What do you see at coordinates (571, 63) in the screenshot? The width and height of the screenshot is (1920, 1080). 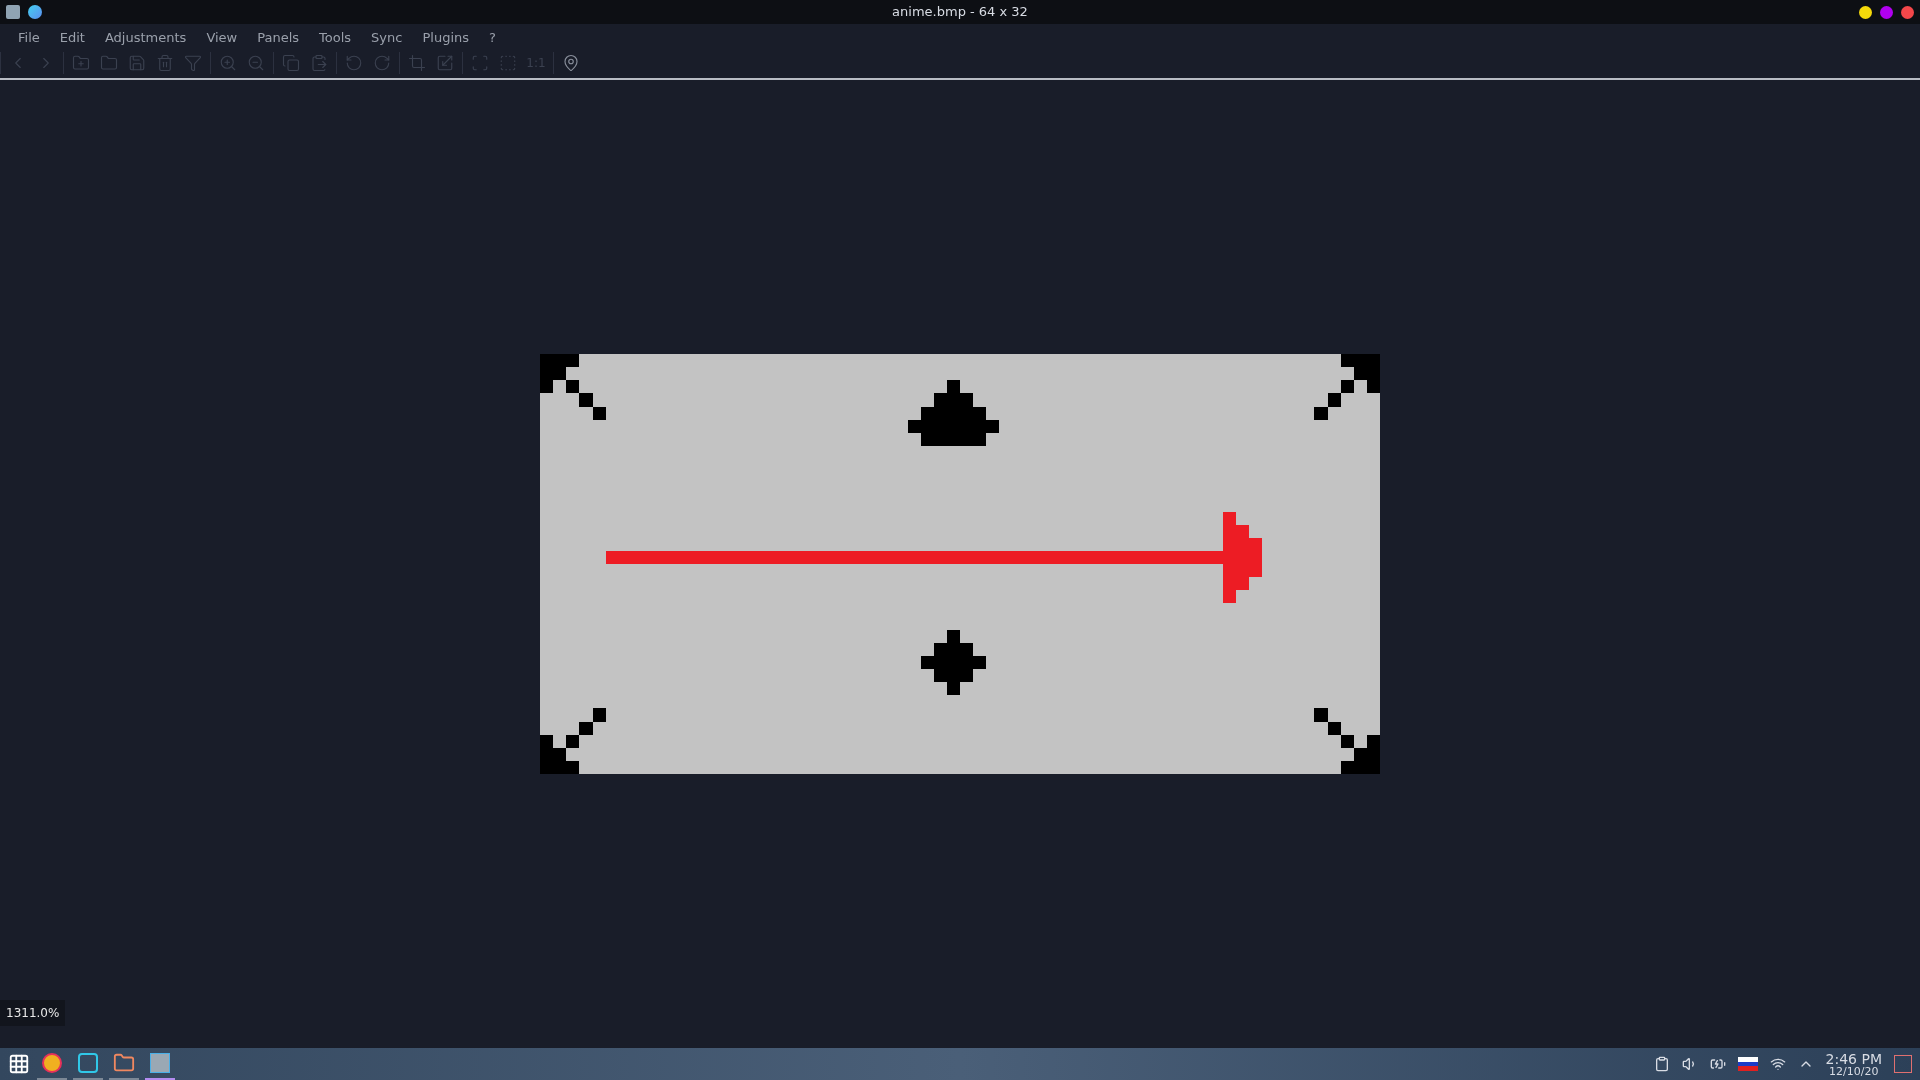 I see `location-pin-icon` at bounding box center [571, 63].